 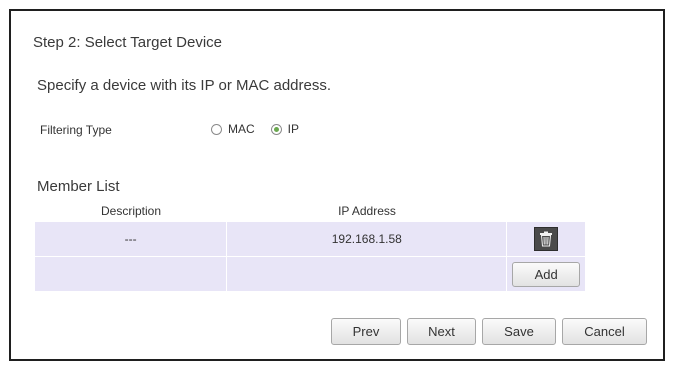 I want to click on radio-ip-label: IP, so click(x=293, y=129).